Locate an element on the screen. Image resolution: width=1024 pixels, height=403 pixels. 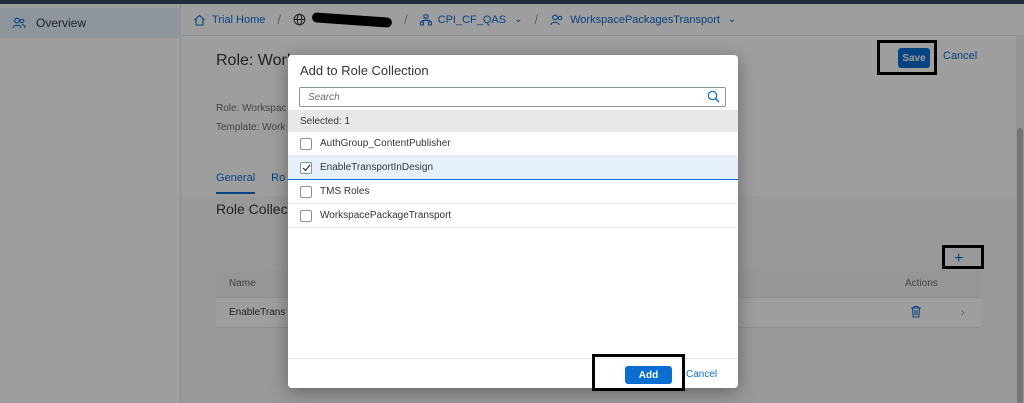
save-highlight-box is located at coordinates (907, 57).